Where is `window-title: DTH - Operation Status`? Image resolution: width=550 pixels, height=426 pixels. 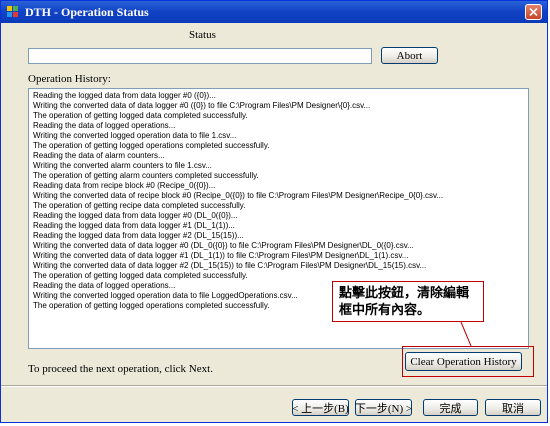
window-title: DTH - Operation Status is located at coordinates (87, 12).